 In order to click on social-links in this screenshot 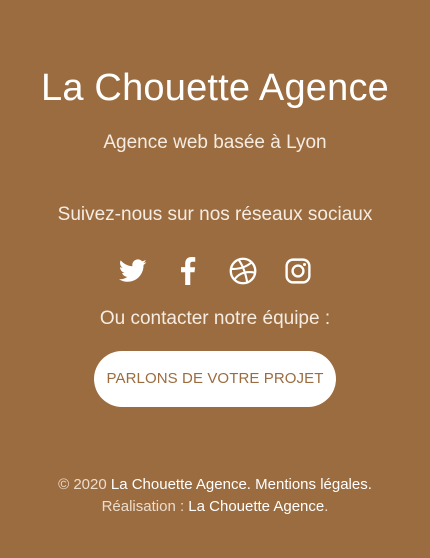, I will do `click(215, 271)`.